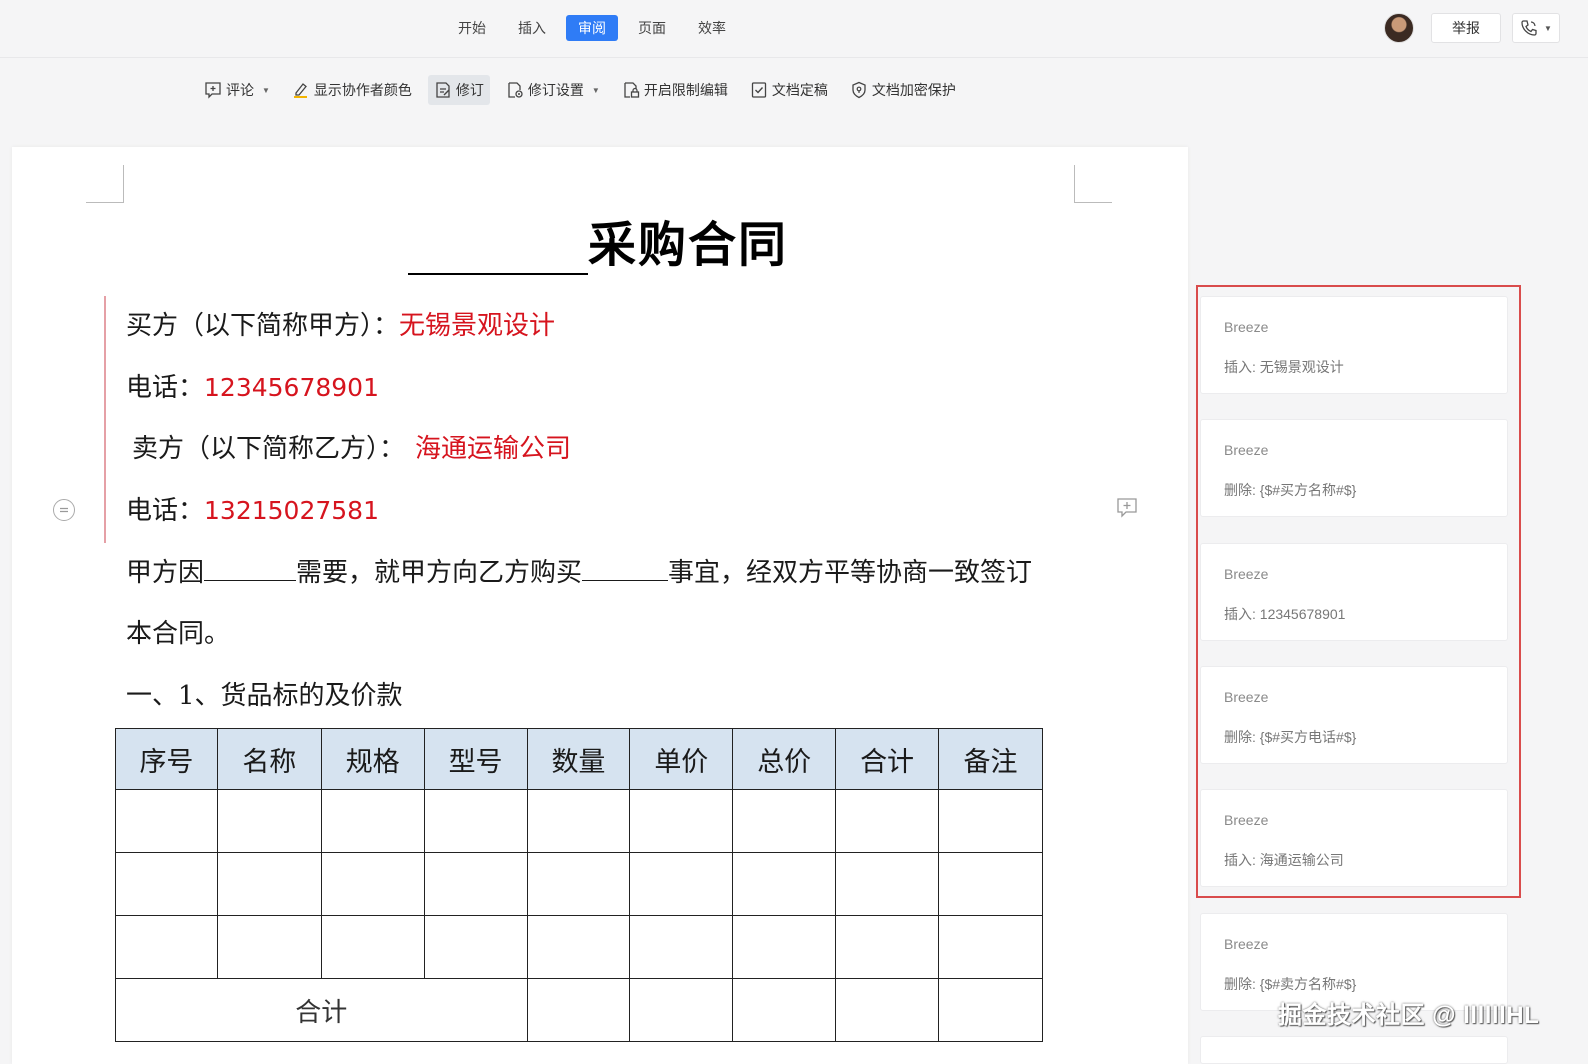 The image size is (1588, 1064). Describe the element at coordinates (165, 573) in the screenshot. I see `para-part1: 甲方因` at that location.